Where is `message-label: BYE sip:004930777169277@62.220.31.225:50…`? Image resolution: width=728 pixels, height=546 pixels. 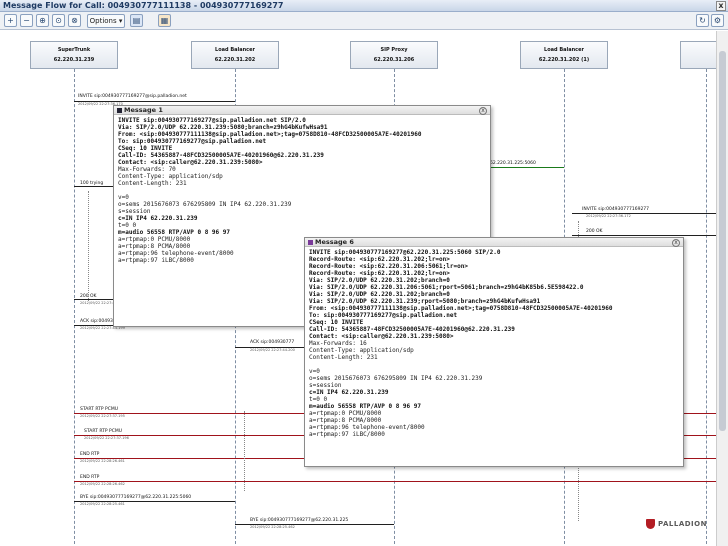 message-label: BYE sip:004930777169277@62.220.31.225:50… is located at coordinates (135, 497).